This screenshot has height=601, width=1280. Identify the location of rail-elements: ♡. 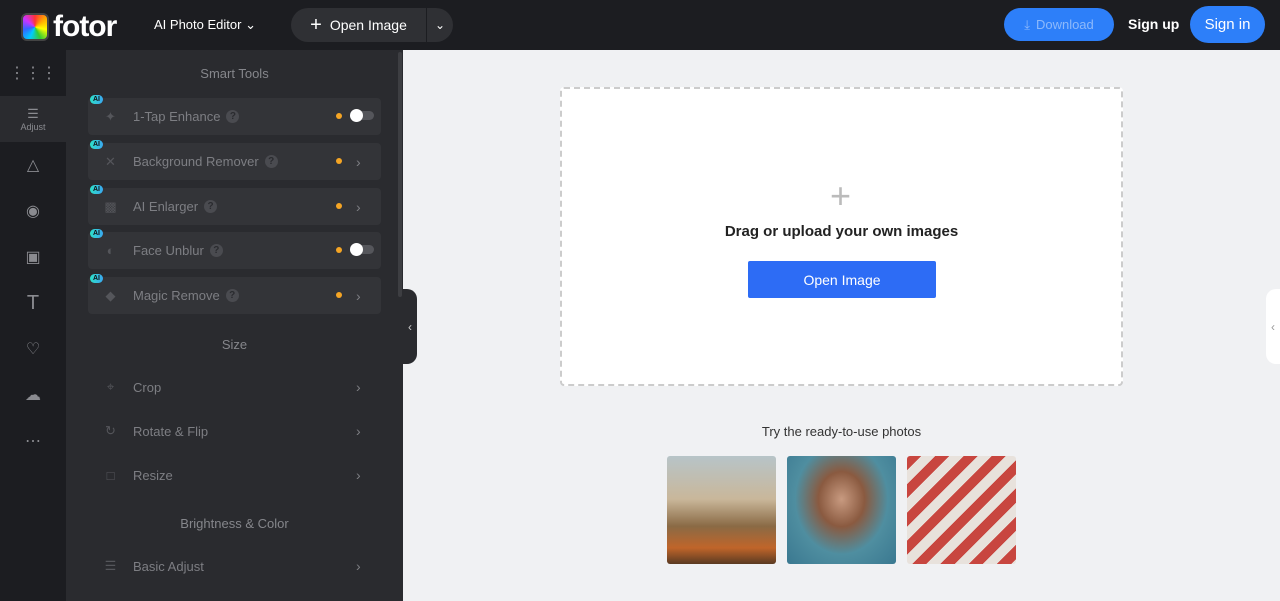
(33, 349).